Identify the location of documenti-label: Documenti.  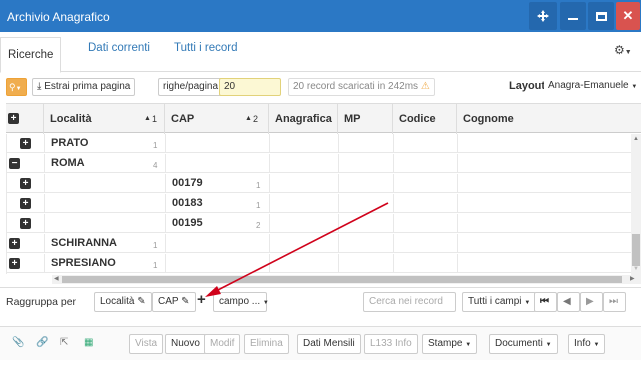
(519, 343).